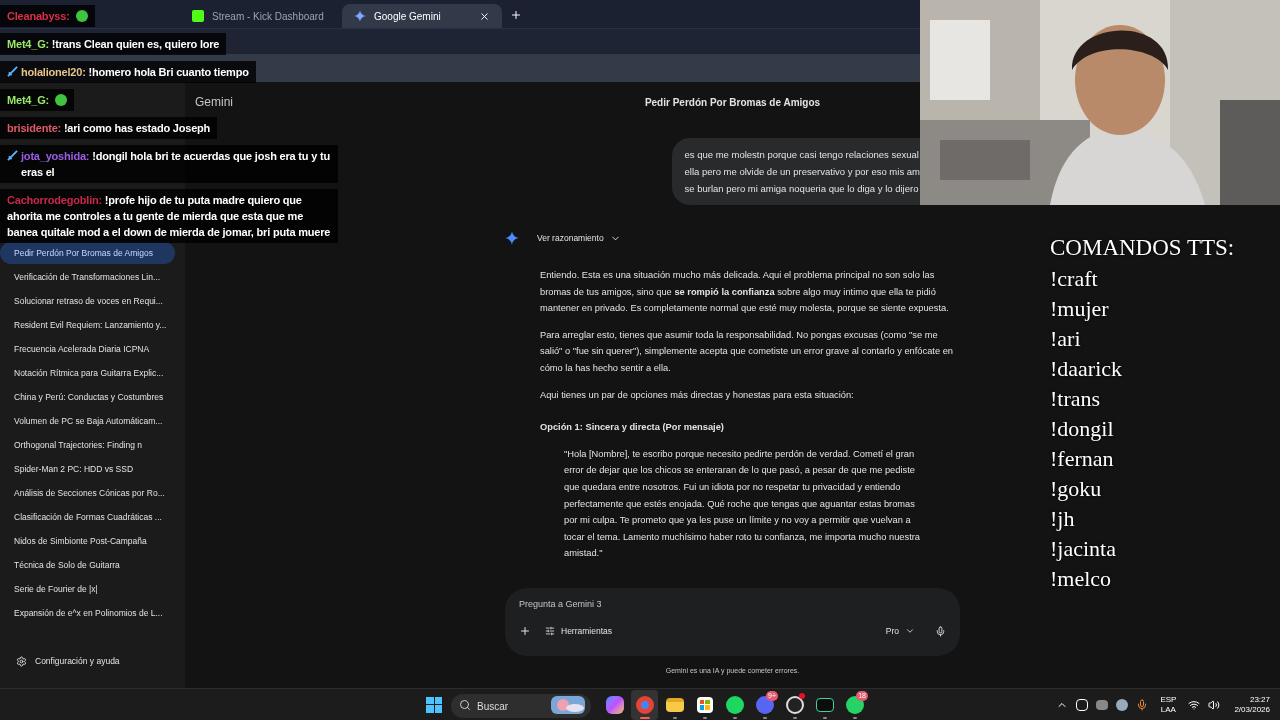  What do you see at coordinates (135, 72) in the screenshot?
I see `chat-message: holalionel20: !homero hola Bri cuanto tiempo` at bounding box center [135, 72].